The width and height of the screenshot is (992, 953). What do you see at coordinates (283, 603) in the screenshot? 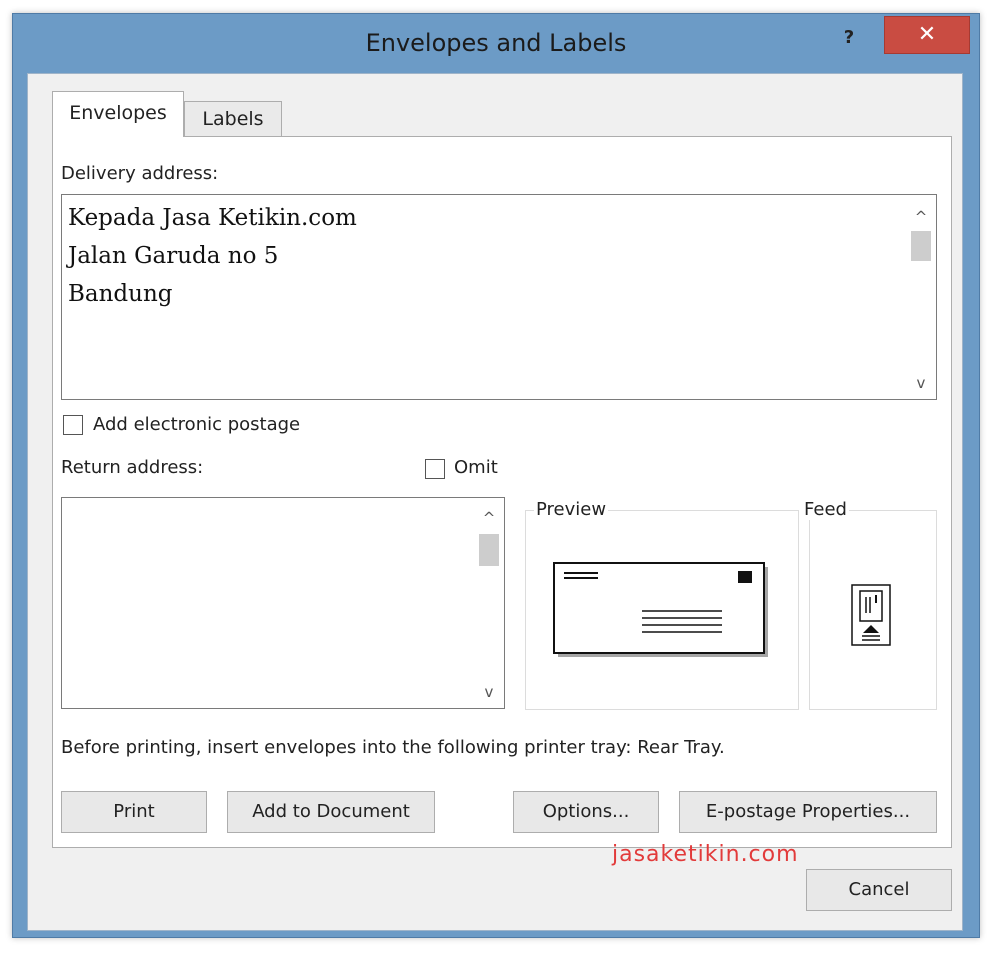
I see `return-address-input: ^ v` at bounding box center [283, 603].